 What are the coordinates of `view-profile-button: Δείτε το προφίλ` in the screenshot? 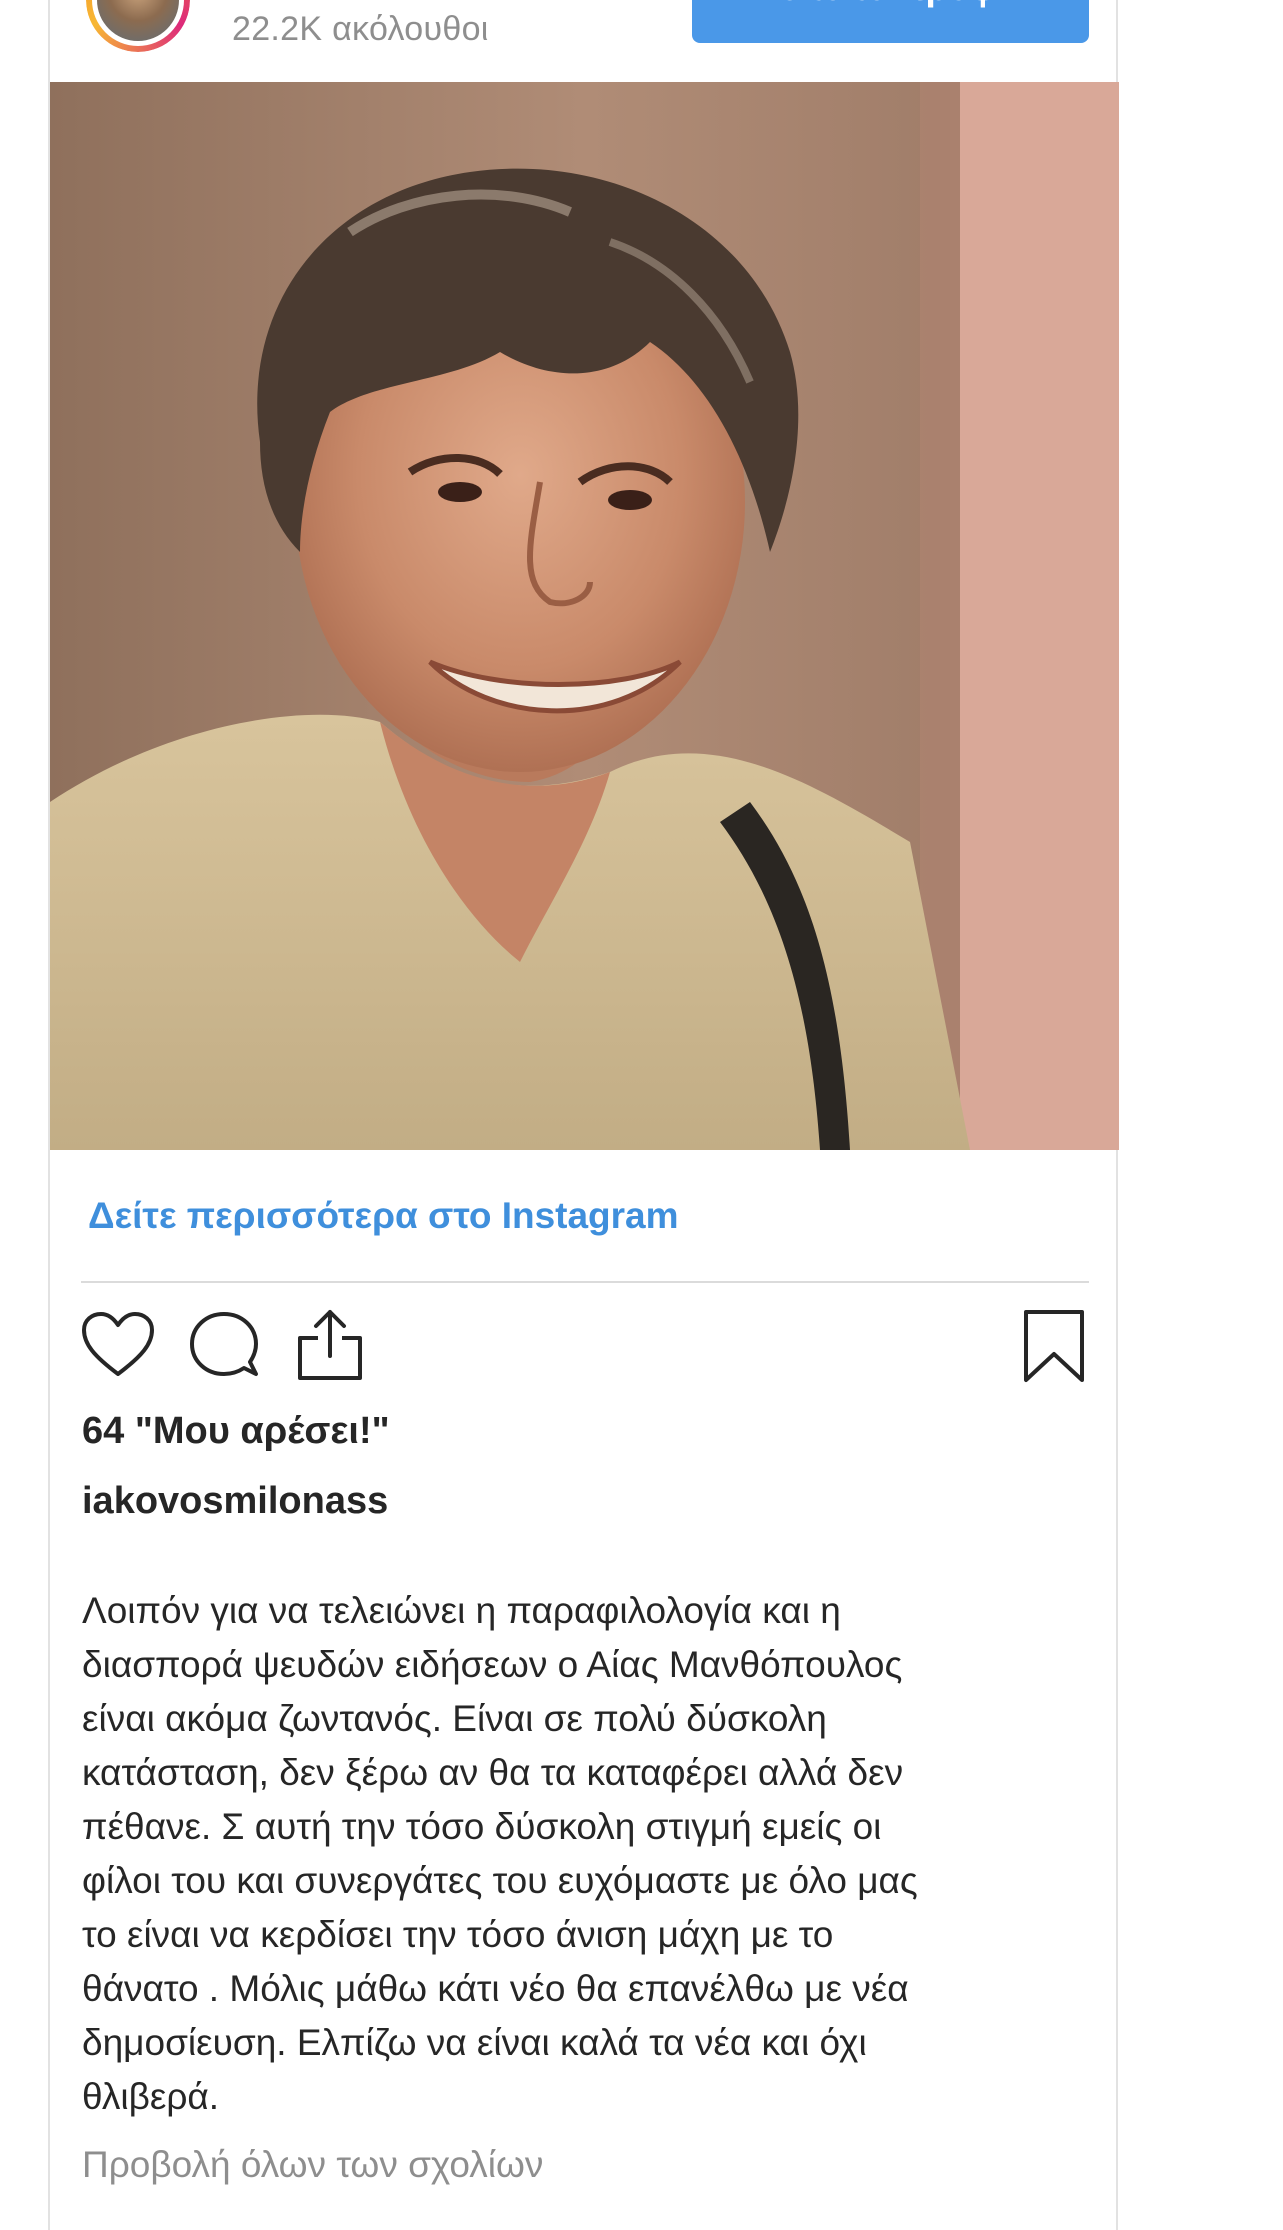 It's located at (890, 21).